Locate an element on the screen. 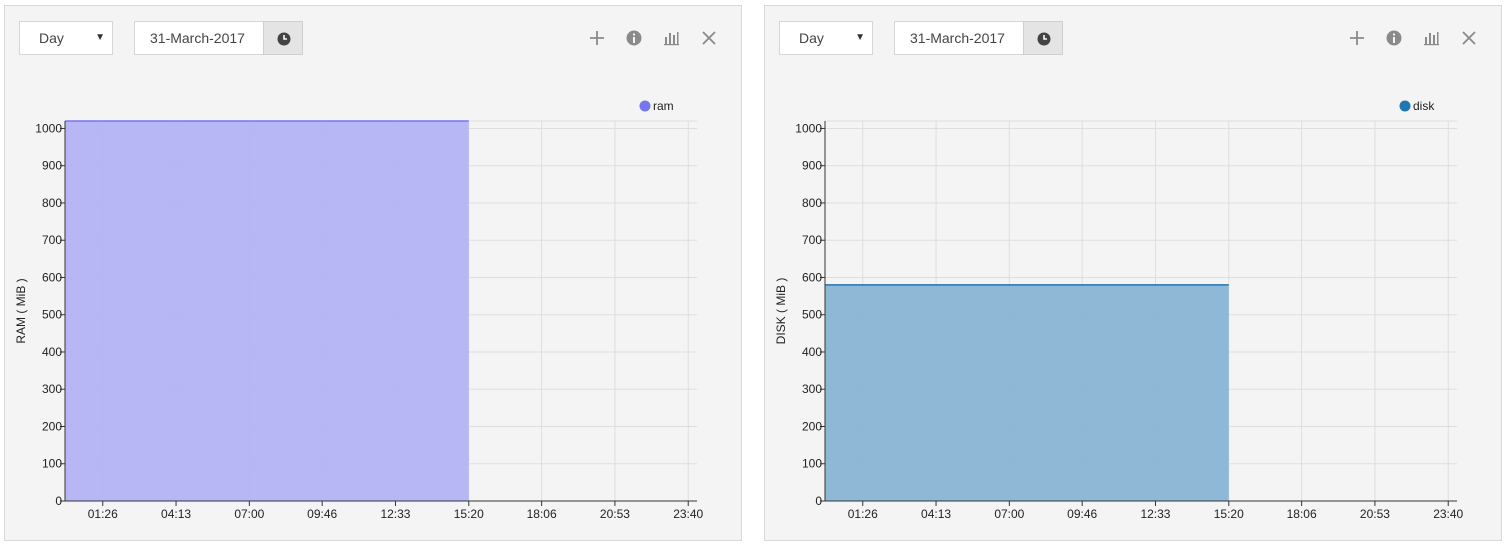 The width and height of the screenshot is (1509, 553). y-axis-label: RAM ( MiB ) is located at coordinates (21, 310).